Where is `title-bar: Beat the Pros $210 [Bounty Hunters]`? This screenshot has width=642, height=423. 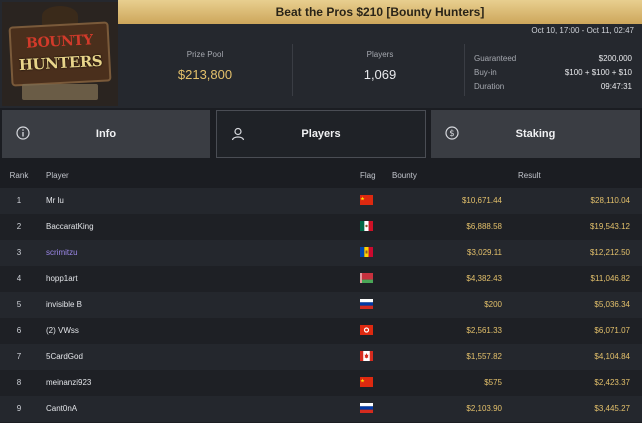
title-bar: Beat the Pros $210 [Bounty Hunters] is located at coordinates (380, 12).